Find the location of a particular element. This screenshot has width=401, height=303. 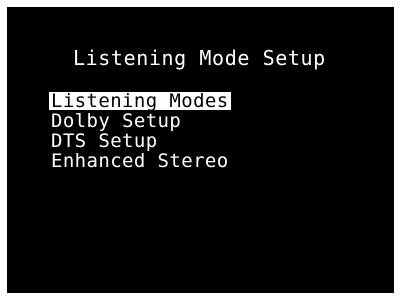

menu-item-dolby-setup: Dolby Setup is located at coordinates (140, 122).